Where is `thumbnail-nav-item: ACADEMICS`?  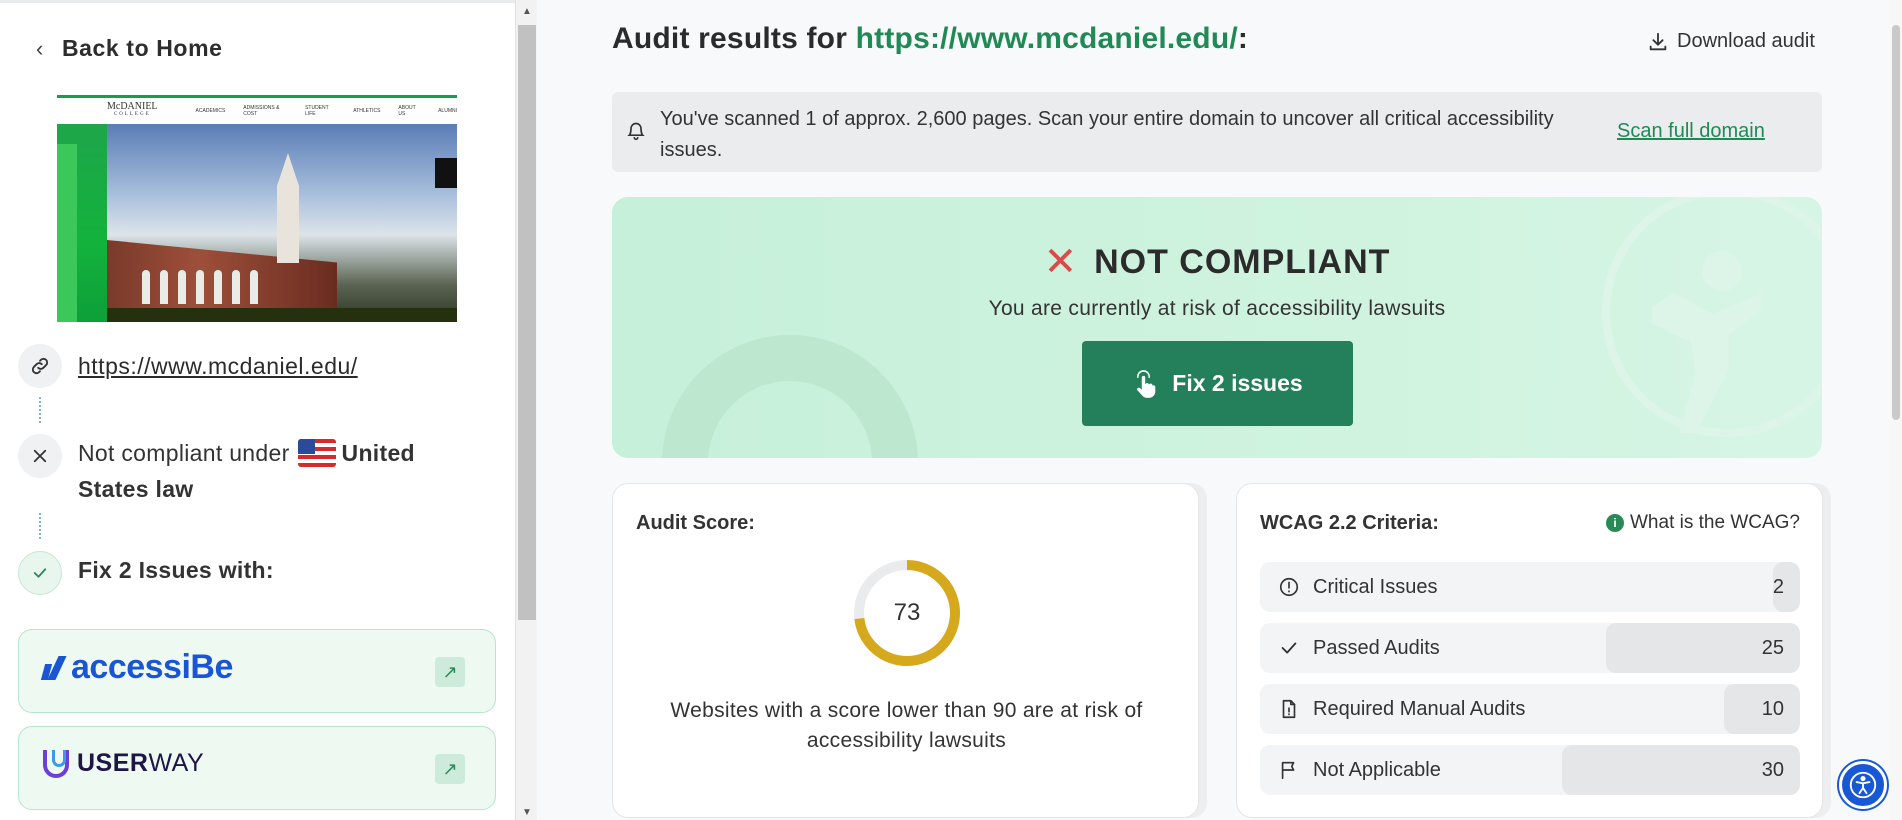 thumbnail-nav-item: ACADEMICS is located at coordinates (210, 111).